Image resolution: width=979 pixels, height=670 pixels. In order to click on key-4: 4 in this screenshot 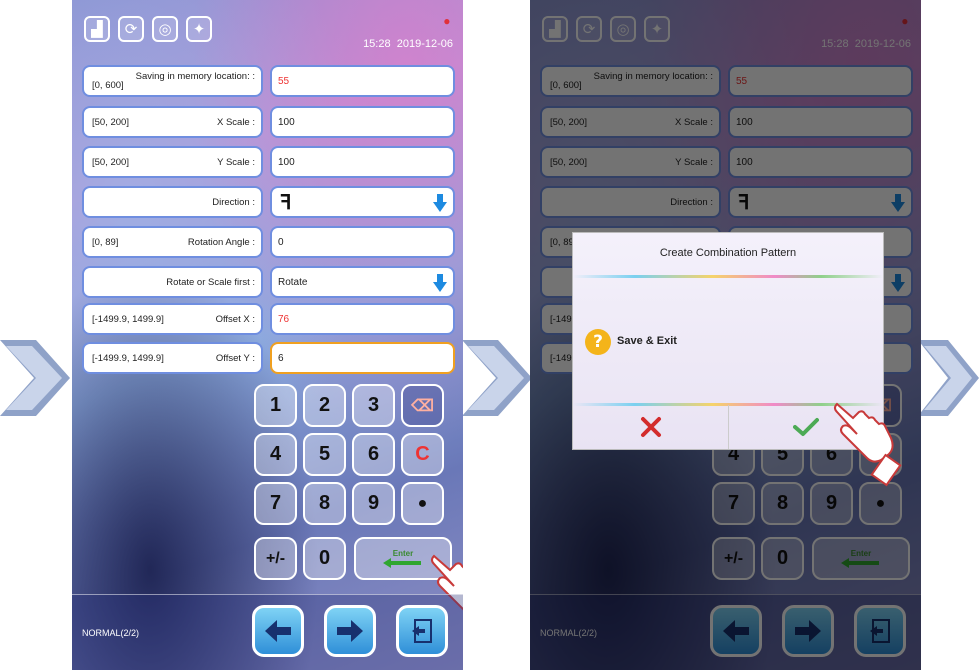, I will do `click(275, 454)`.